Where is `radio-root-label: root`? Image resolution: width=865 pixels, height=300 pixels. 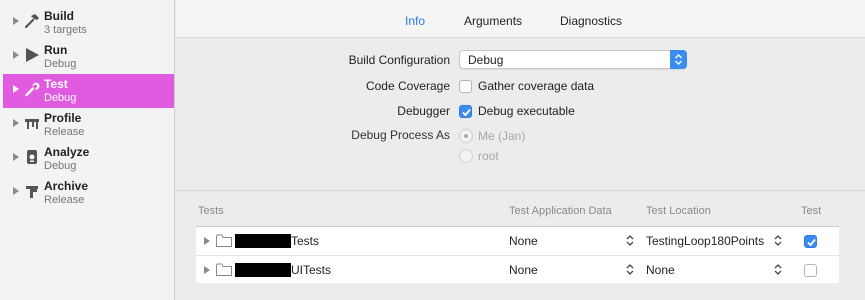
radio-root-label: root is located at coordinates (488, 156).